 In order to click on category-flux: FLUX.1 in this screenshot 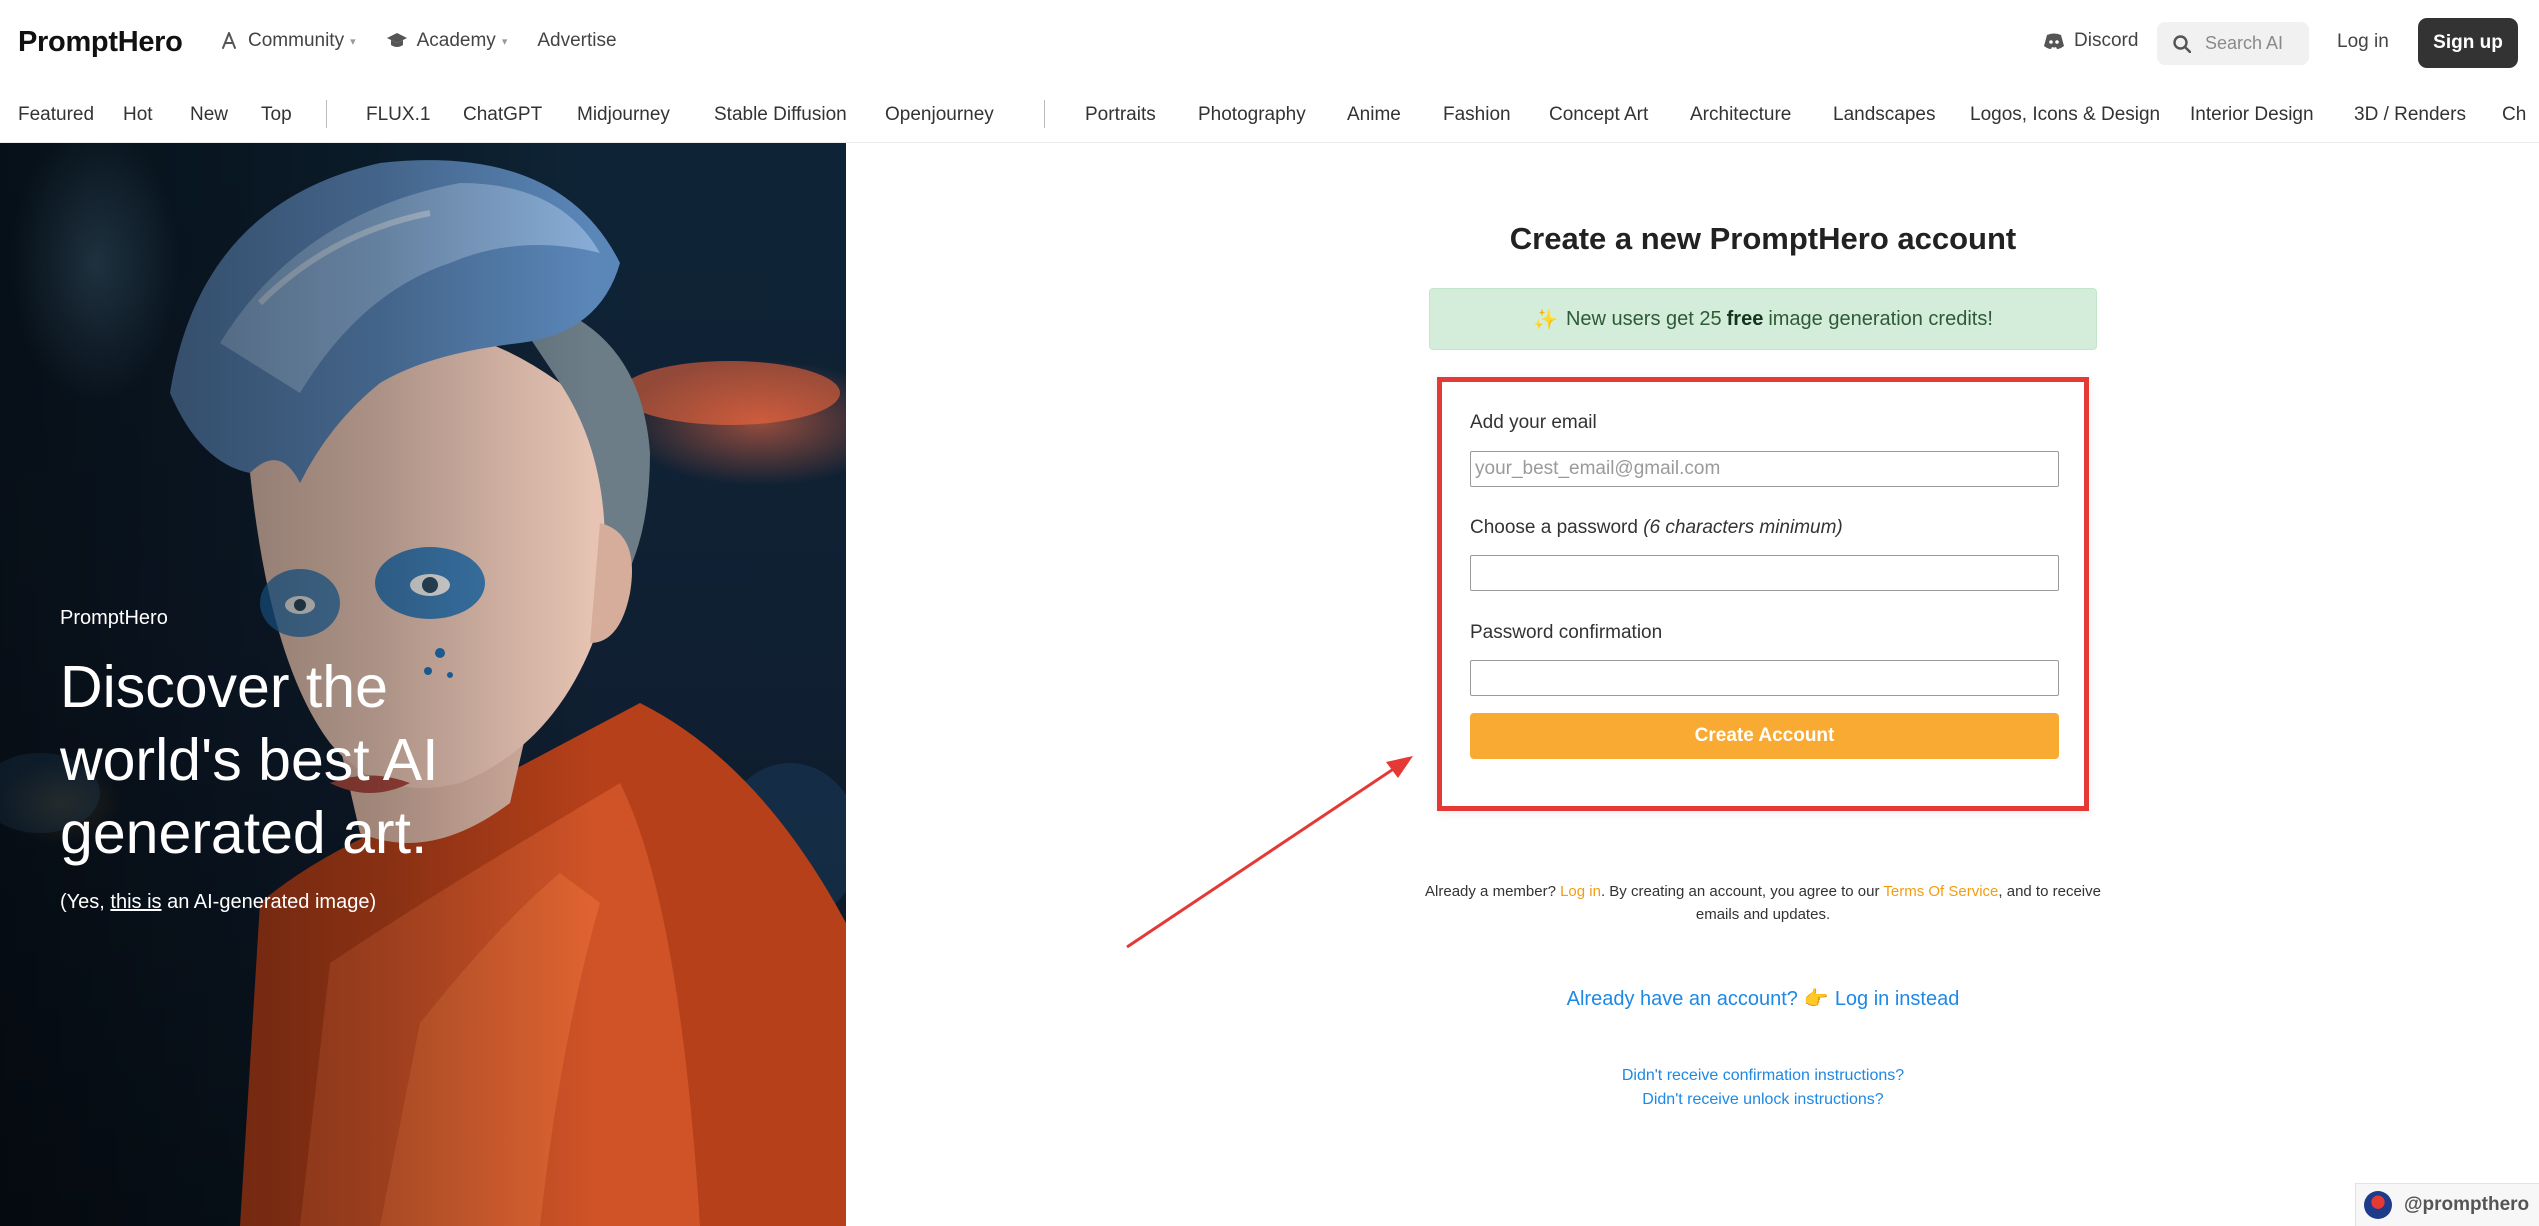, I will do `click(398, 115)`.